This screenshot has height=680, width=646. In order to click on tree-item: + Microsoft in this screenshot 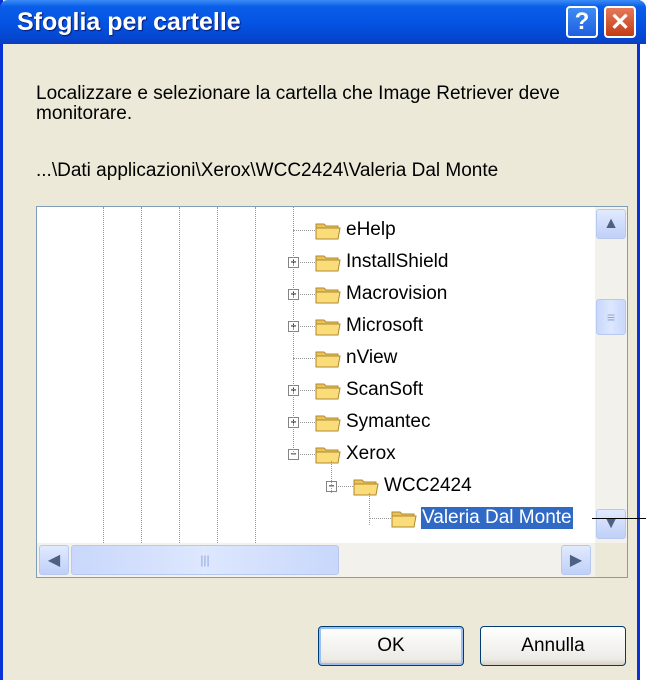, I will do `click(315, 327)`.